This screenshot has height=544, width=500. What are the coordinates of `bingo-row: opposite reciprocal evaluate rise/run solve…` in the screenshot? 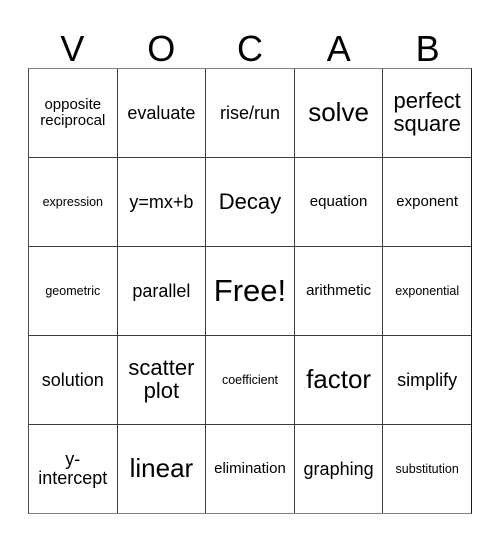 It's located at (250, 113).